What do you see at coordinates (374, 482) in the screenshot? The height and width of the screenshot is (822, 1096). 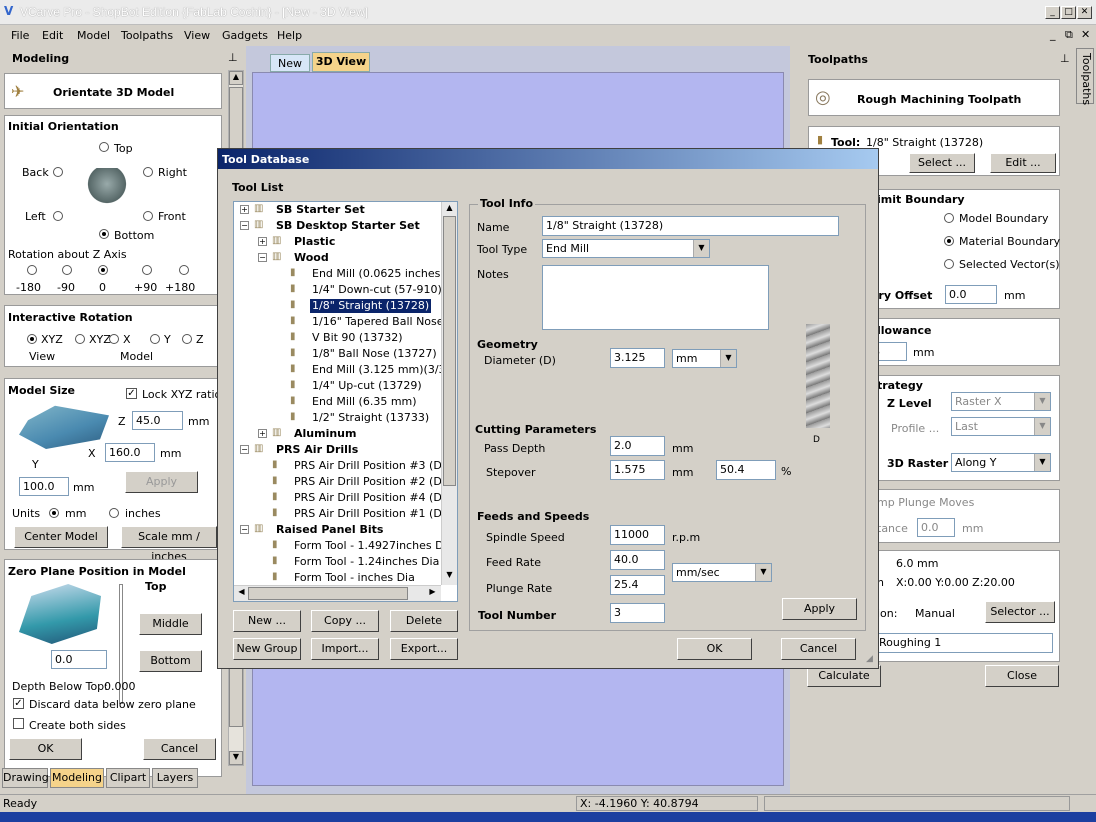 I see `tree-tool-label: PRS Air Drill Position #2 (Define` at bounding box center [374, 482].